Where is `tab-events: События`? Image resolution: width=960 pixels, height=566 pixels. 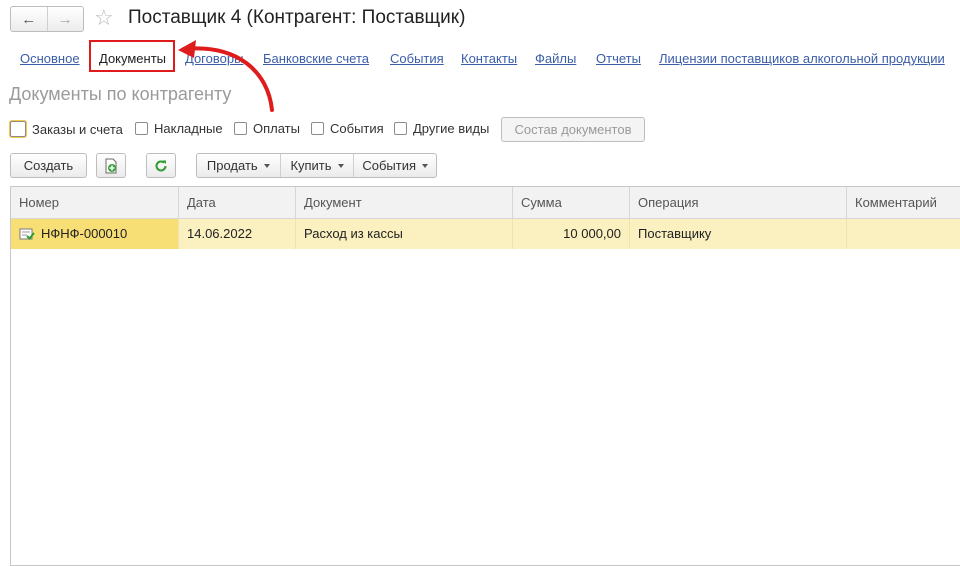
tab-events: События is located at coordinates (417, 59).